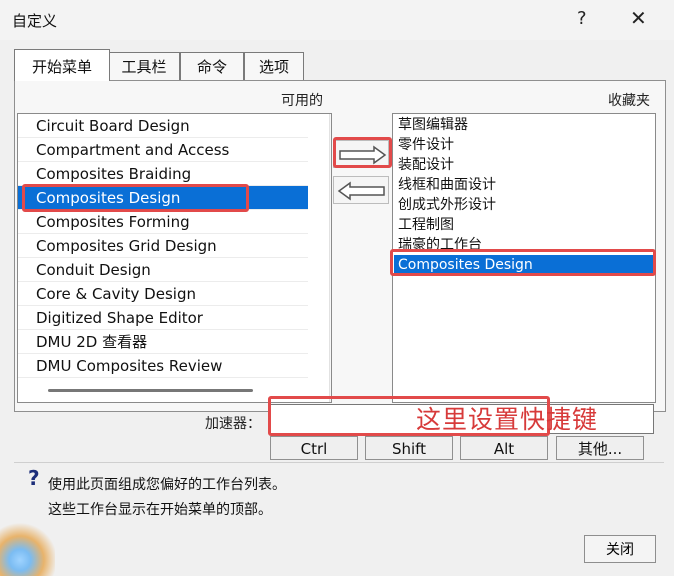 The image size is (674, 576). I want to click on remove-from-favorites-button, so click(361, 190).